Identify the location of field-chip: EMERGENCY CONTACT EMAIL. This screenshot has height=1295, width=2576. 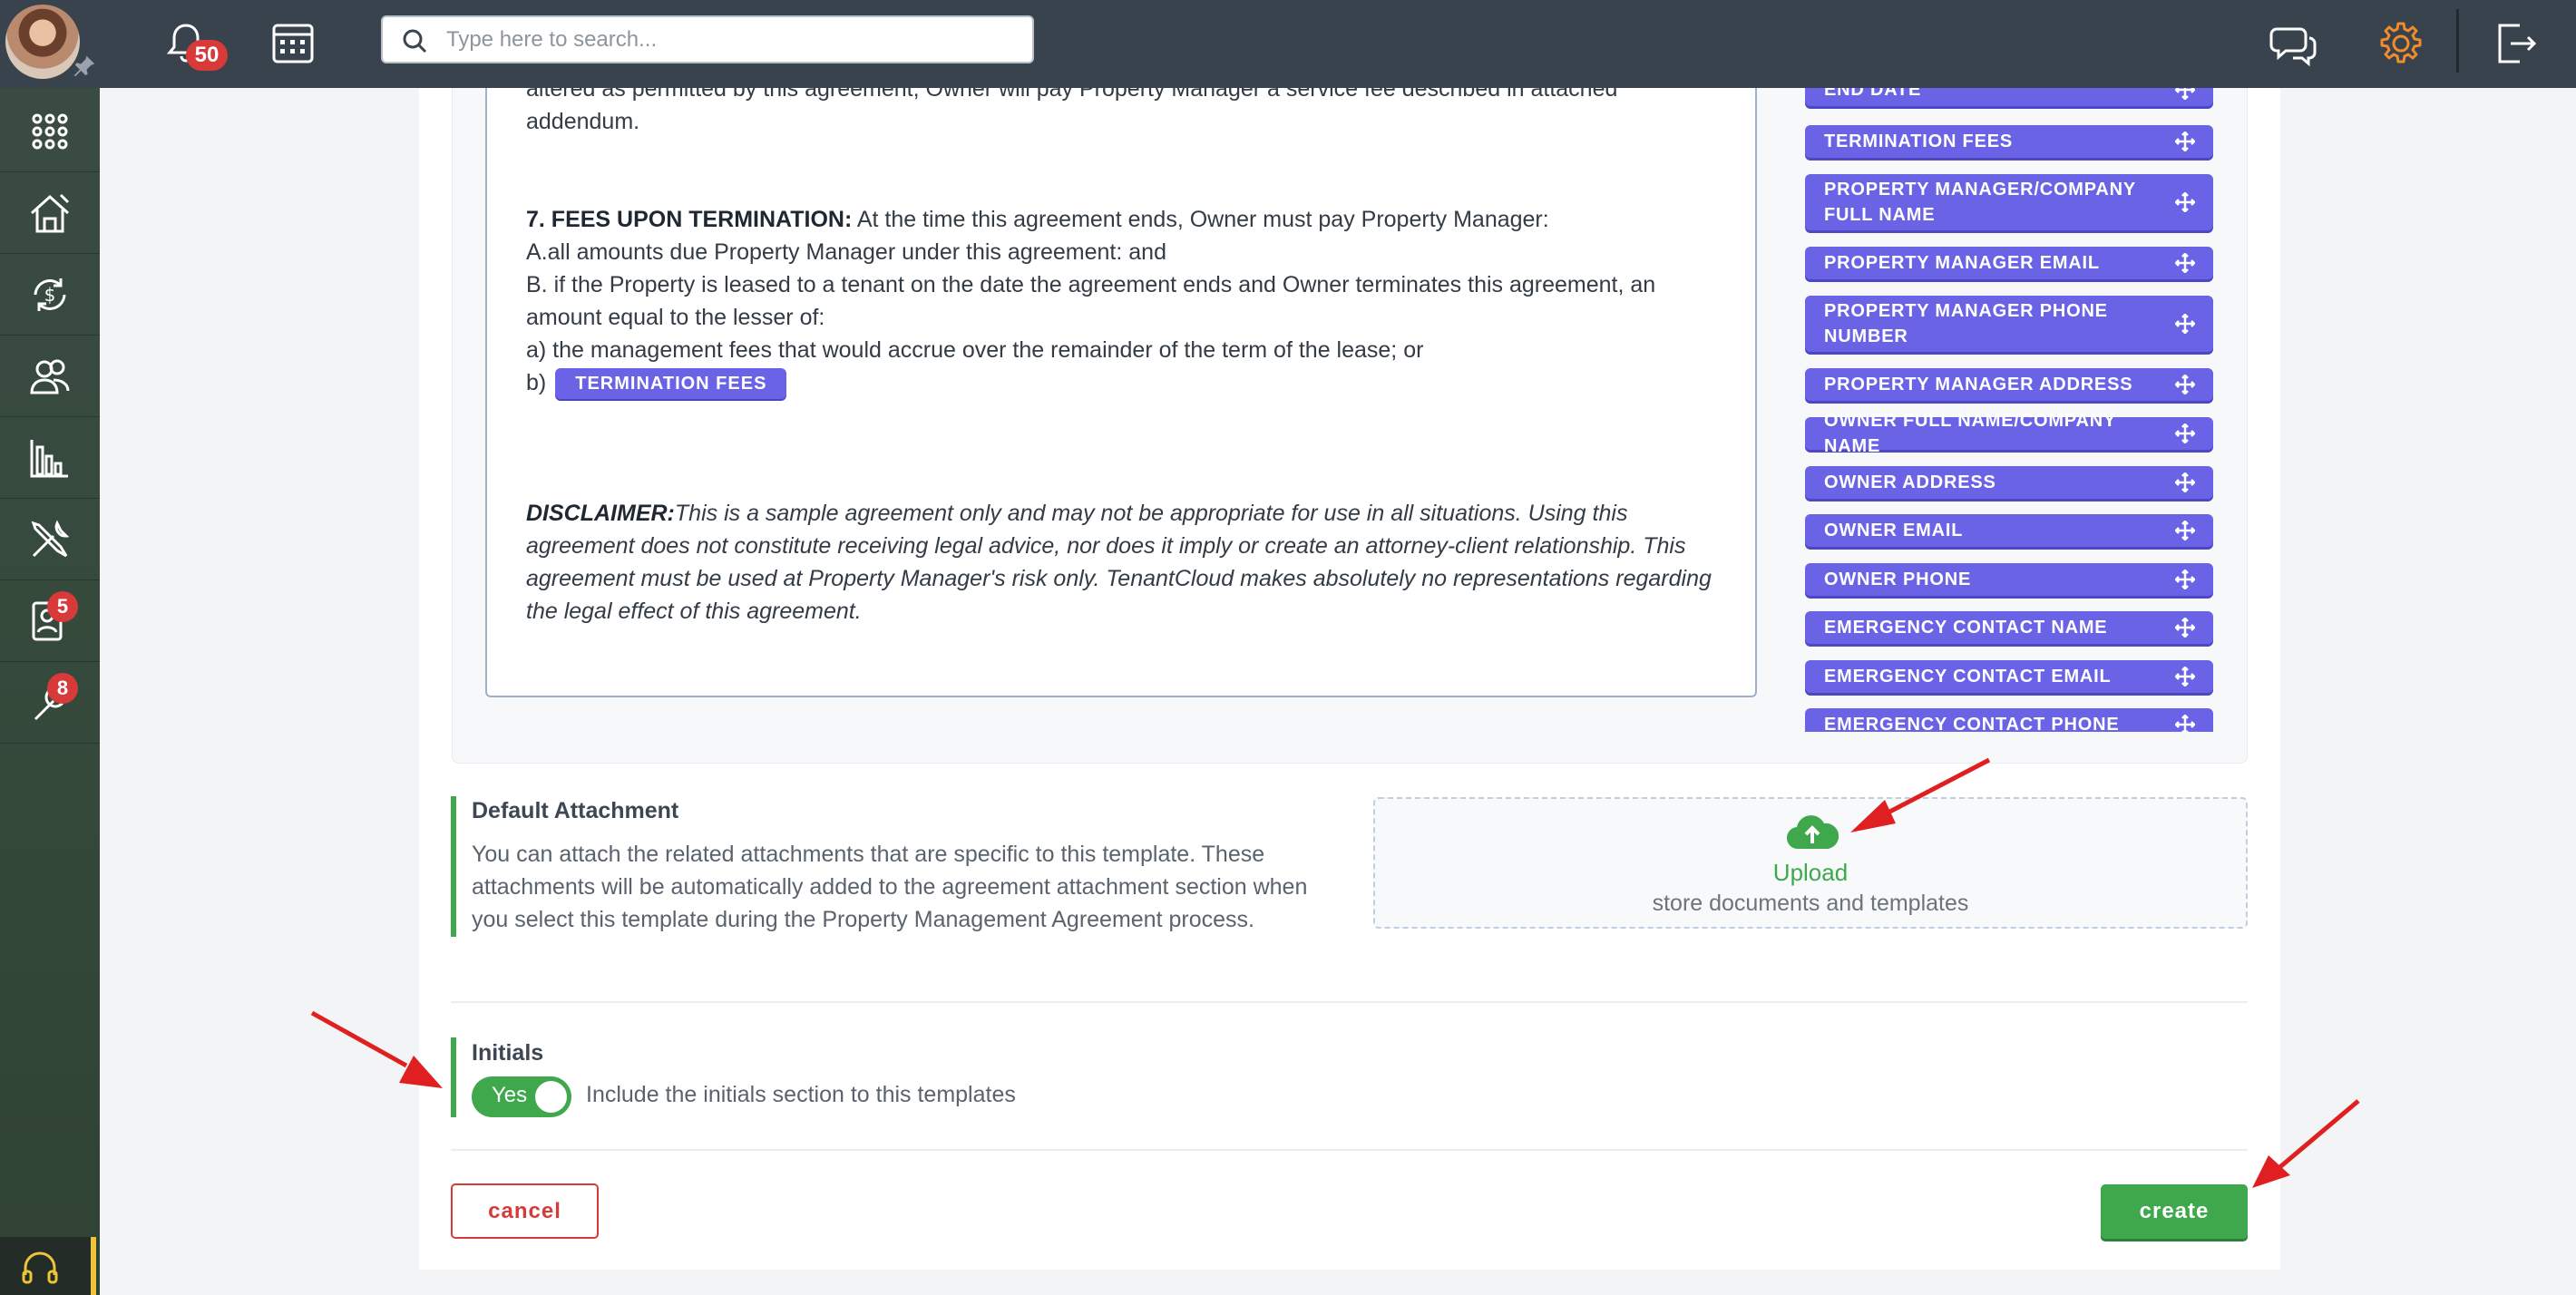
(2009, 677).